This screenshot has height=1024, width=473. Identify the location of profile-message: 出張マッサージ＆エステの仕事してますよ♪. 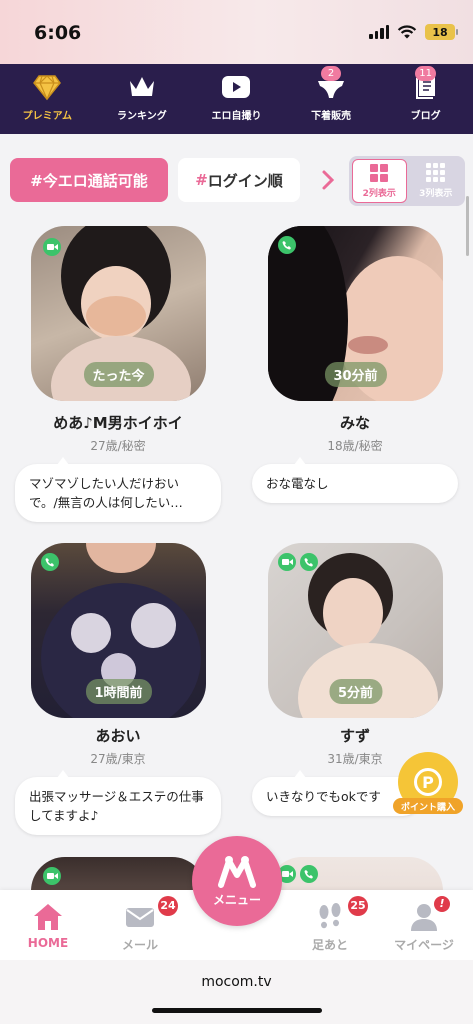
(118, 802).